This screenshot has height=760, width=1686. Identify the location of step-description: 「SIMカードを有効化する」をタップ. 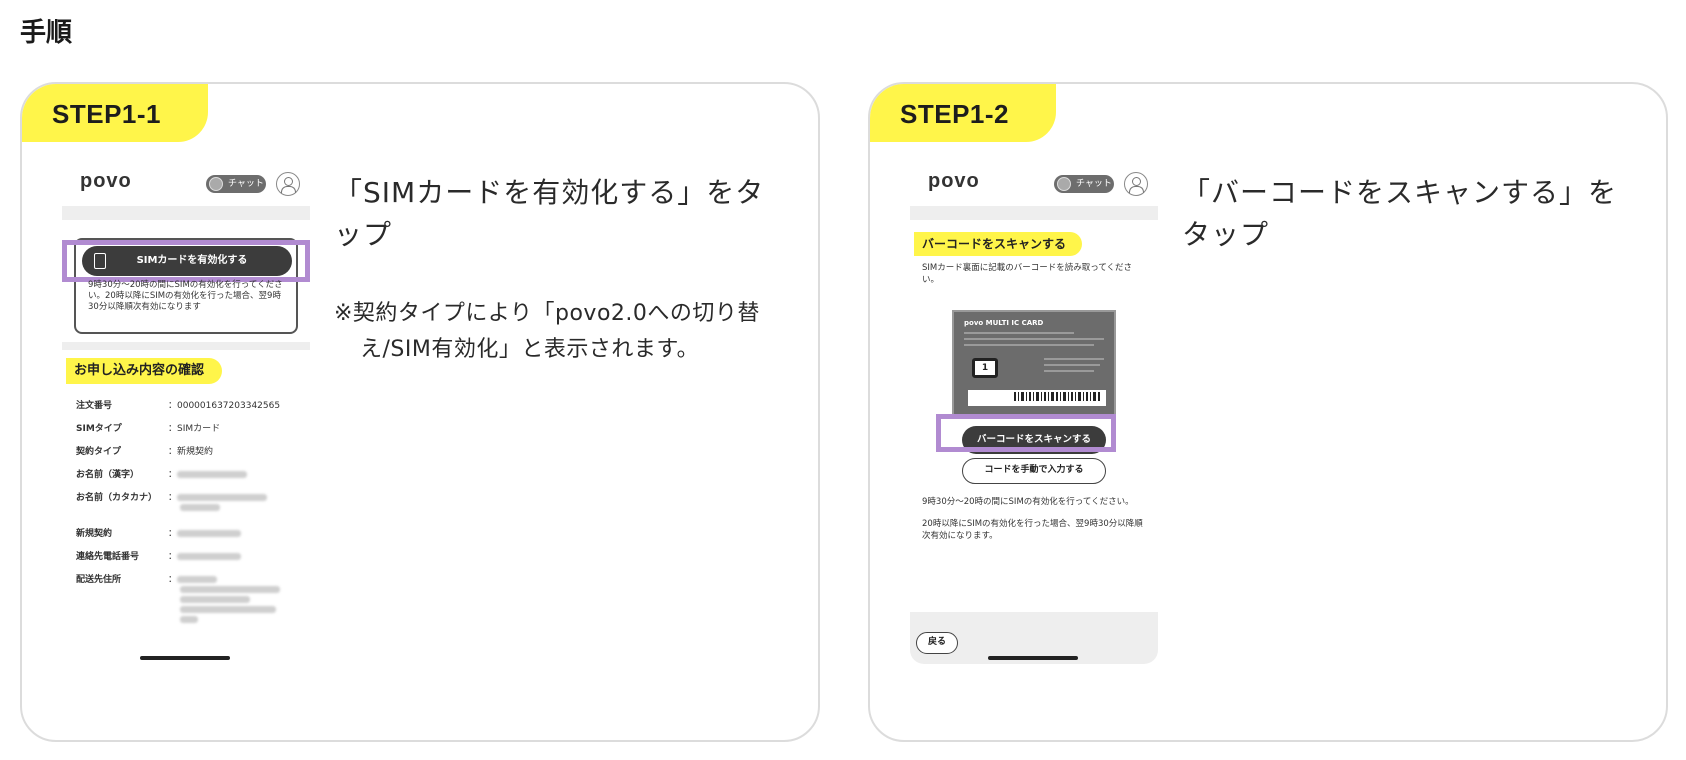
(549, 213).